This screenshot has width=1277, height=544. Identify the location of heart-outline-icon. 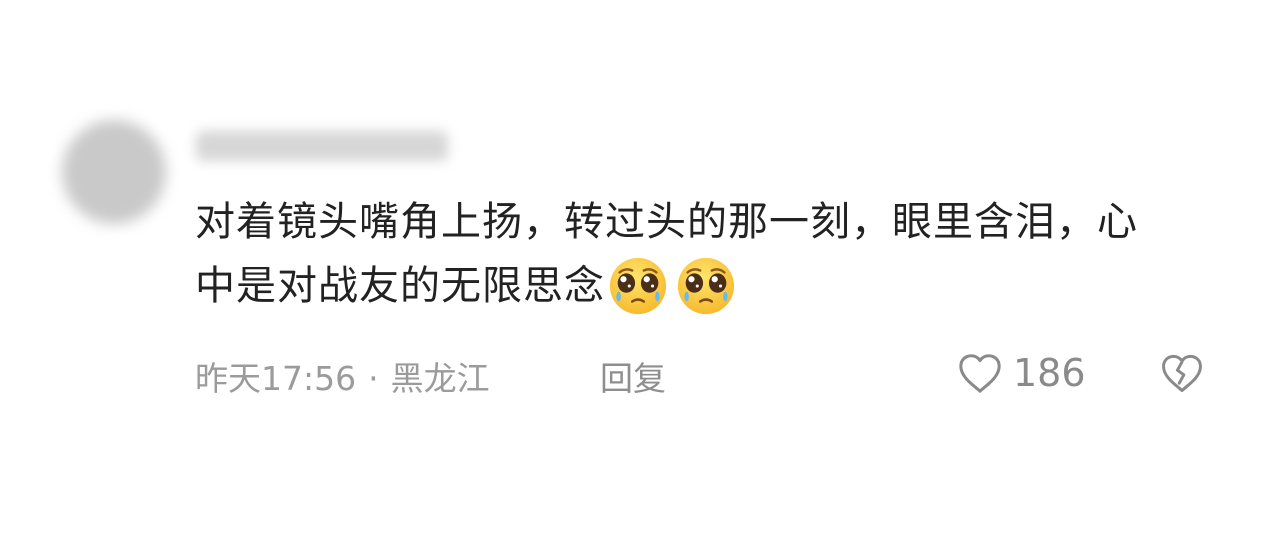
(980, 373).